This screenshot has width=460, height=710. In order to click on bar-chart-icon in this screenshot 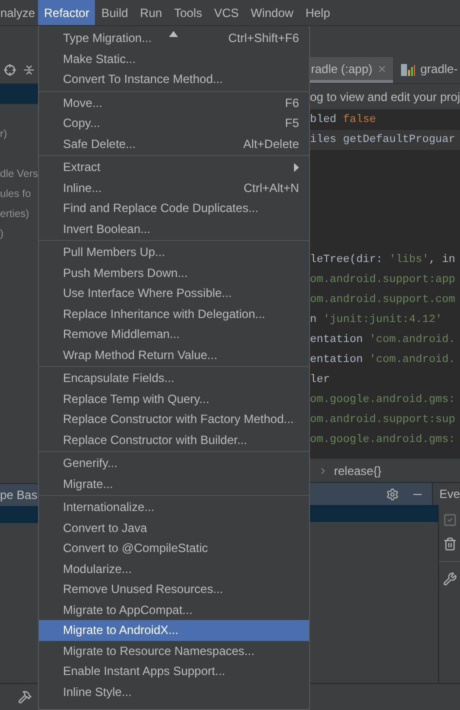, I will do `click(408, 69)`.